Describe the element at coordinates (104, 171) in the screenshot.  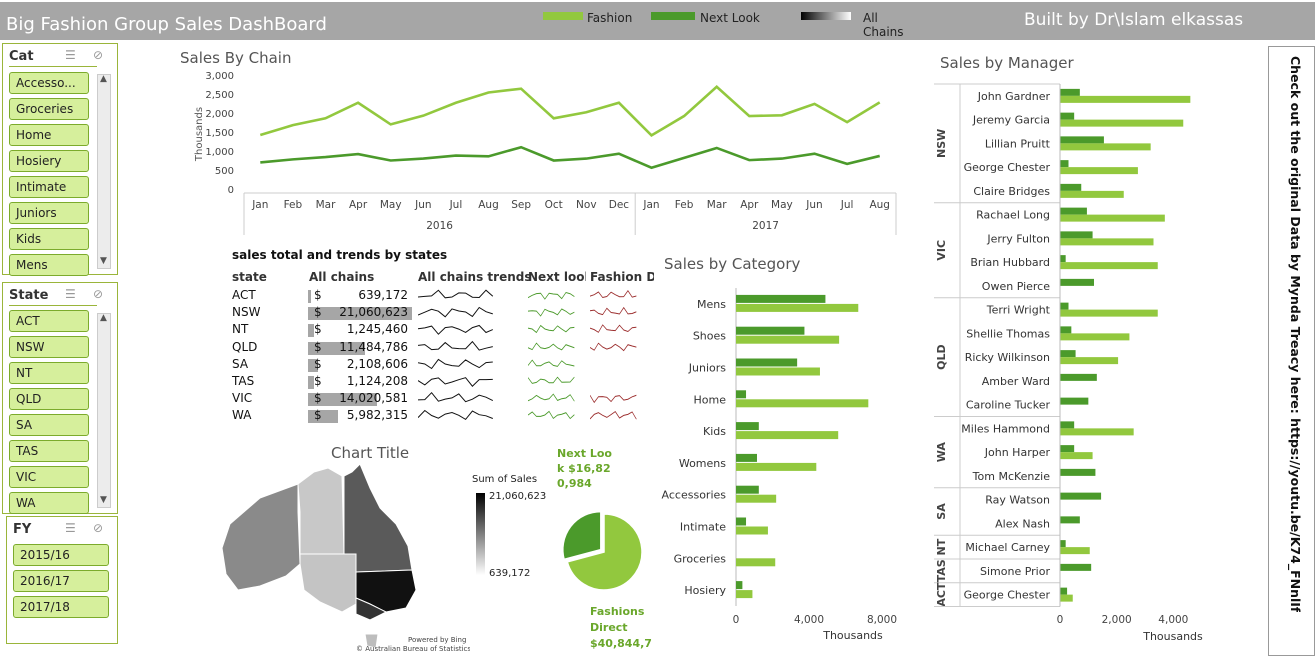
I see `slicer-cat-scrollbar` at that location.